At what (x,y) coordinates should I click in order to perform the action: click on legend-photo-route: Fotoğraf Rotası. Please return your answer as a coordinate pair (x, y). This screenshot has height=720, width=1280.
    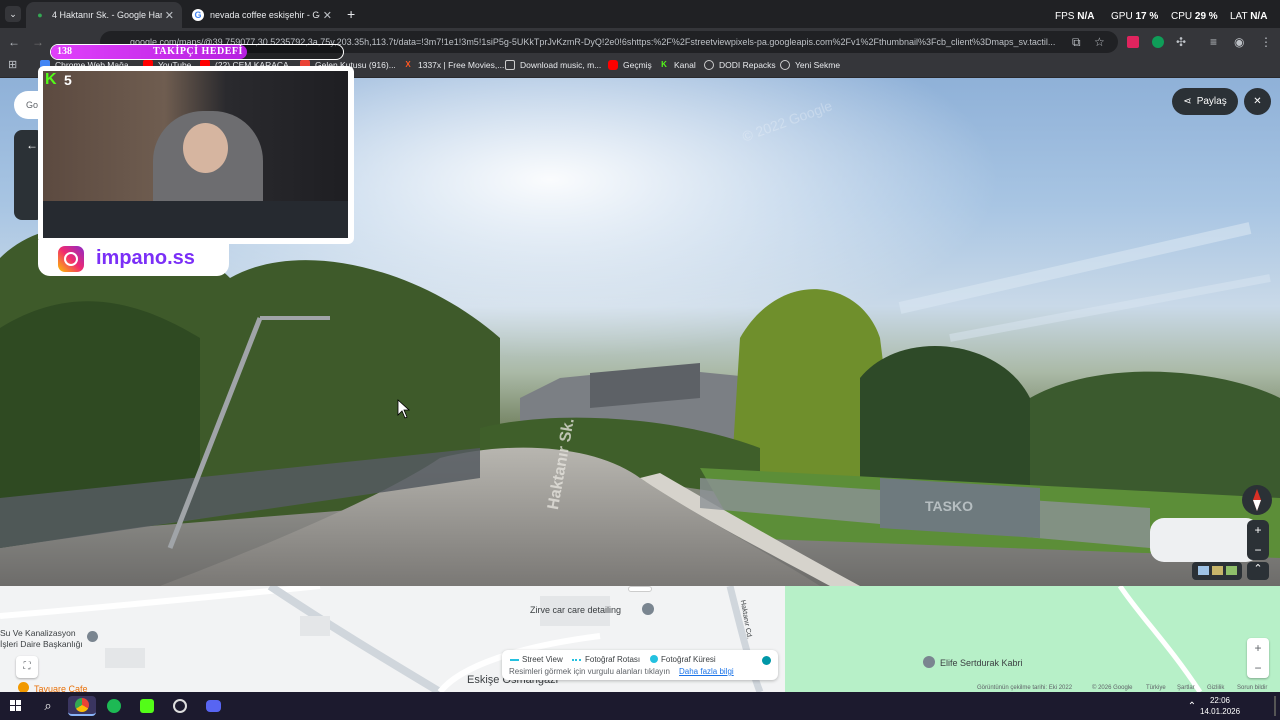
    Looking at the image, I should click on (613, 659).